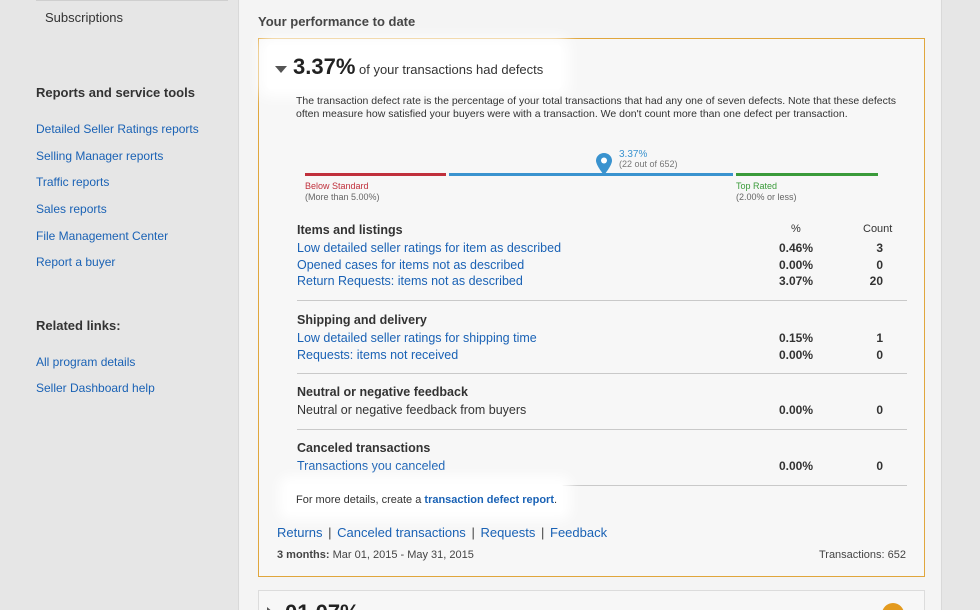 This screenshot has height=610, width=980. Describe the element at coordinates (78, 325) in the screenshot. I see `related-links-heading: Related links:` at that location.